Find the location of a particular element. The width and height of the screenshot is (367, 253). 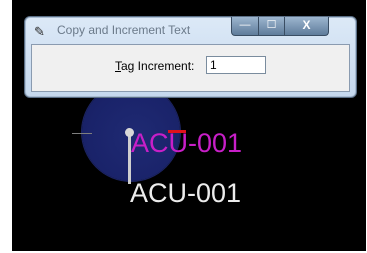

tag-increment-label-text: ag Increment: is located at coordinates (158, 66).